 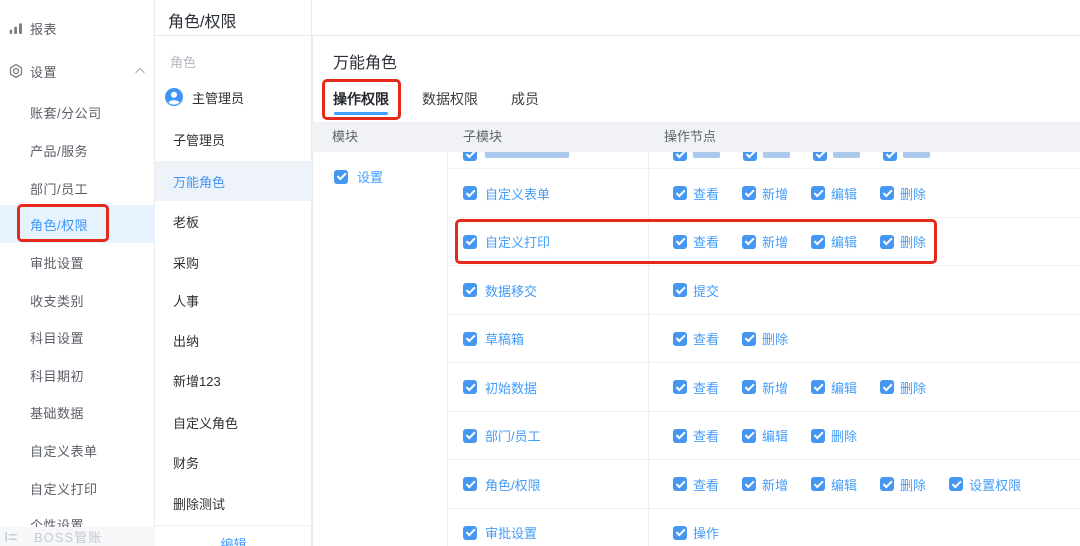 I want to click on role-item-6: 新增123, so click(x=233, y=380).